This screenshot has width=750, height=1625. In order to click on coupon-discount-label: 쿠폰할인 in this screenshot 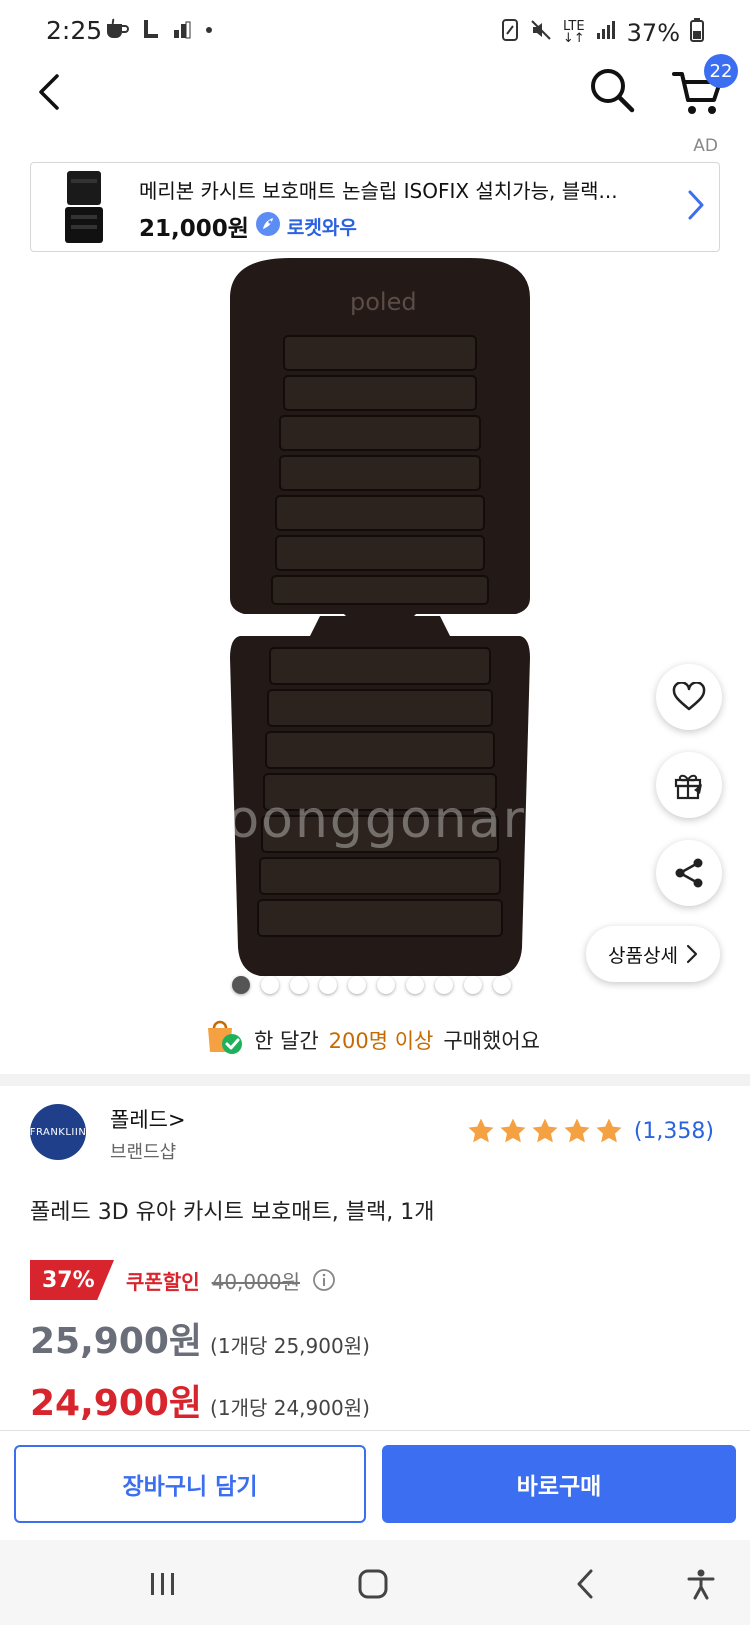, I will do `click(163, 1281)`.